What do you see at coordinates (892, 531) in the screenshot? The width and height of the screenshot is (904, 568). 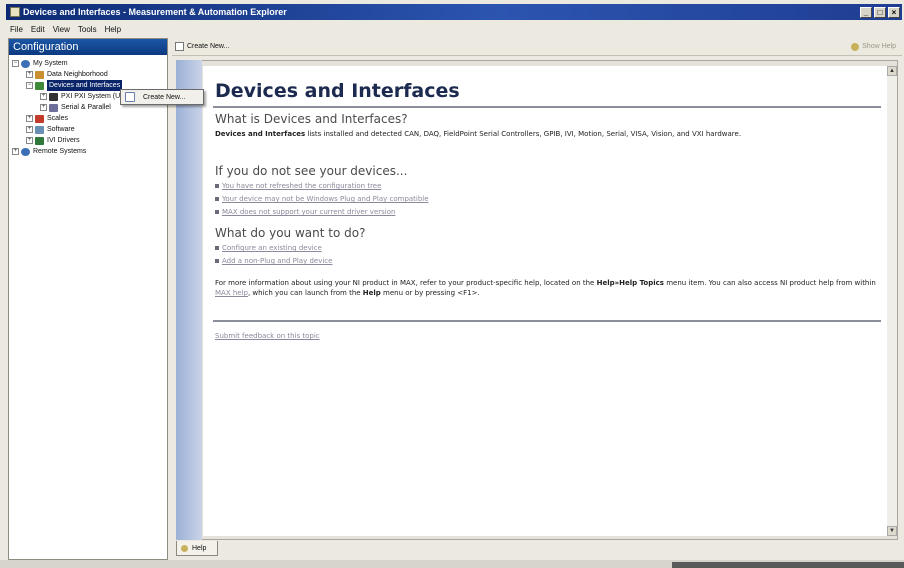 I see `scroll-down-icon: ▼` at bounding box center [892, 531].